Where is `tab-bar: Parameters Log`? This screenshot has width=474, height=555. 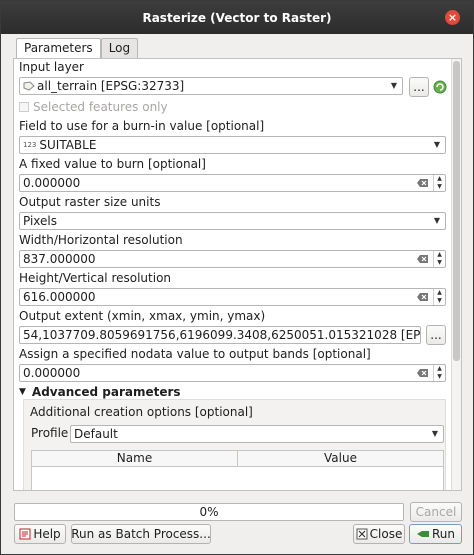 tab-bar: Parameters Log is located at coordinates (77, 48).